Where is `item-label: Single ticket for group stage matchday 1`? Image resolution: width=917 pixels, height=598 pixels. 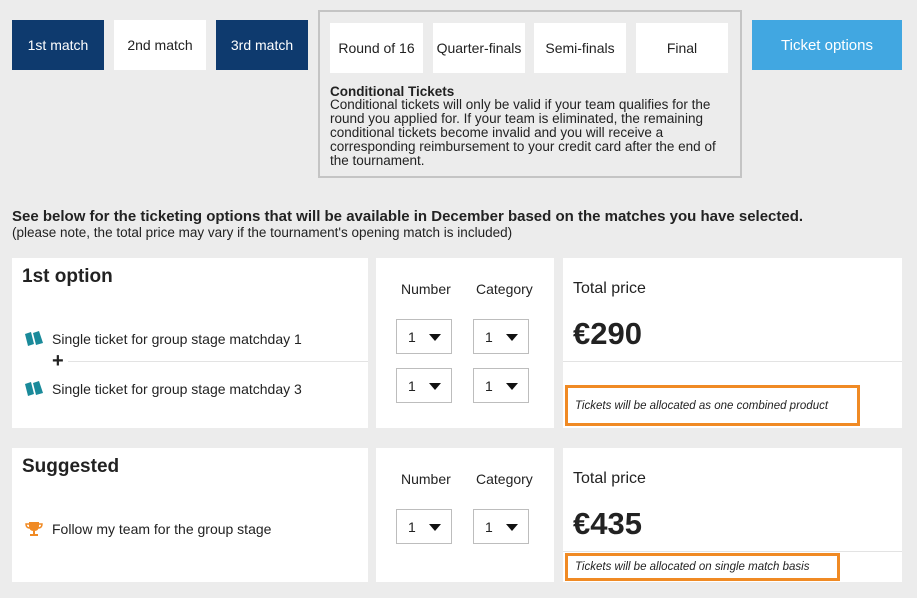
item-label: Single ticket for group stage matchday 1 is located at coordinates (177, 339).